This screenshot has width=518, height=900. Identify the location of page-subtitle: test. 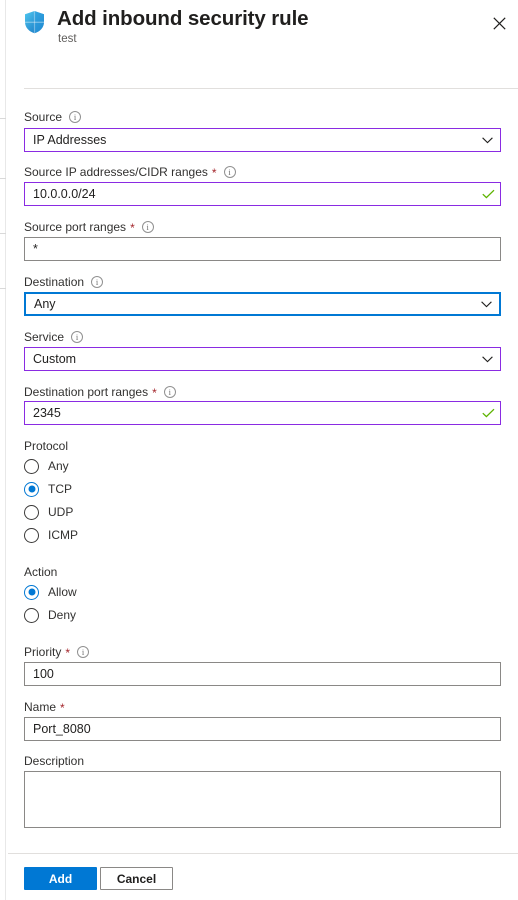
(67, 39).